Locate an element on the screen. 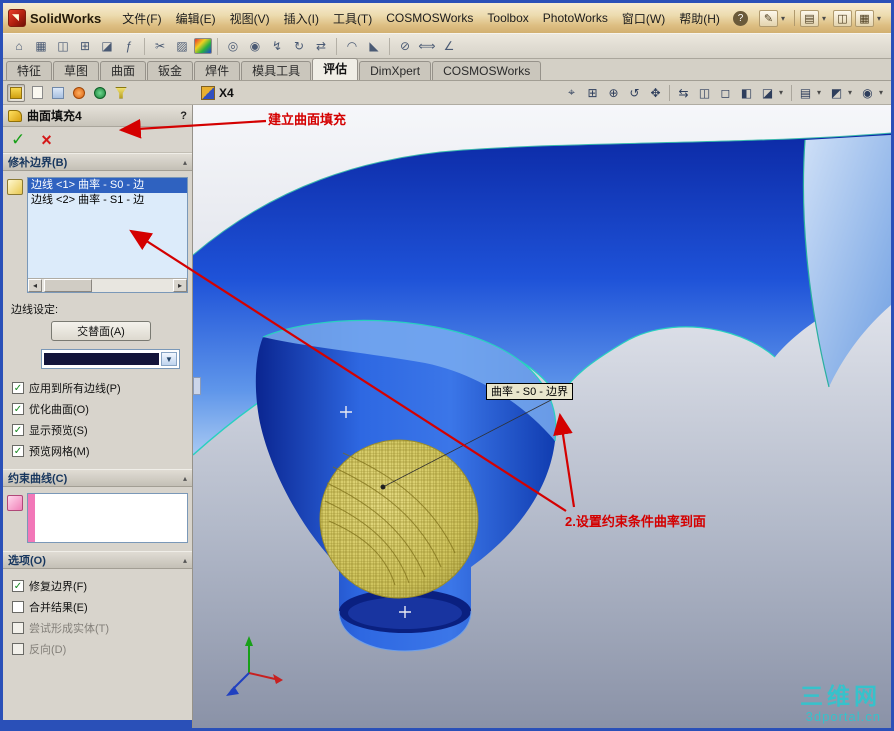 The image size is (894, 731). scroll-track is located at coordinates (107, 285).